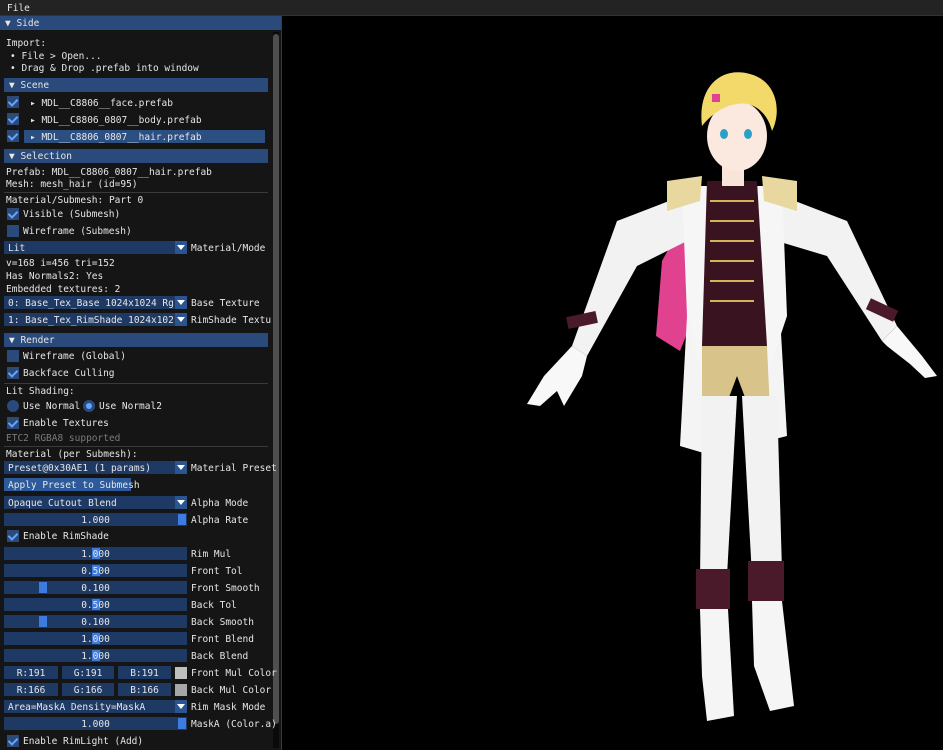 This screenshot has width=943, height=750. I want to click on rim-slider-front-tol: 0.500, so click(95, 570).